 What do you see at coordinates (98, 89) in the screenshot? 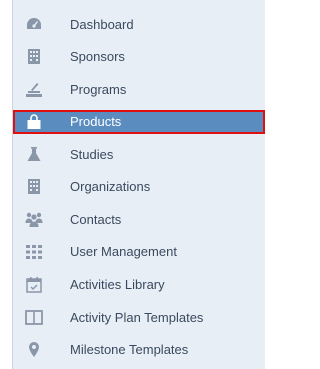
I see `sidebar-item-label: Programs` at bounding box center [98, 89].